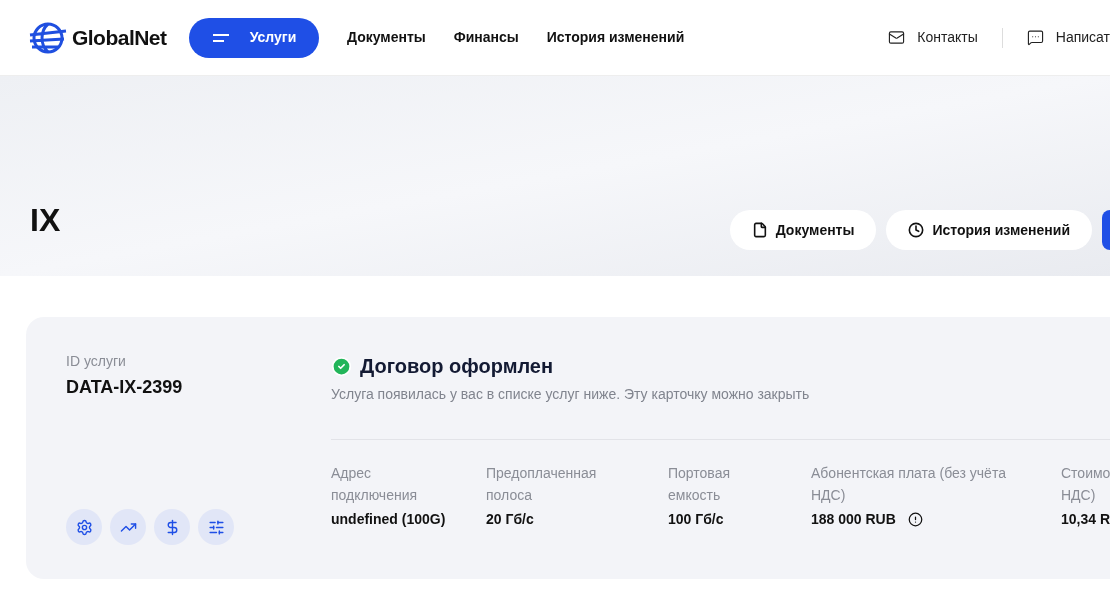 The image size is (1110, 616). Describe the element at coordinates (45, 220) in the screenshot. I see `page-title: IX` at that location.